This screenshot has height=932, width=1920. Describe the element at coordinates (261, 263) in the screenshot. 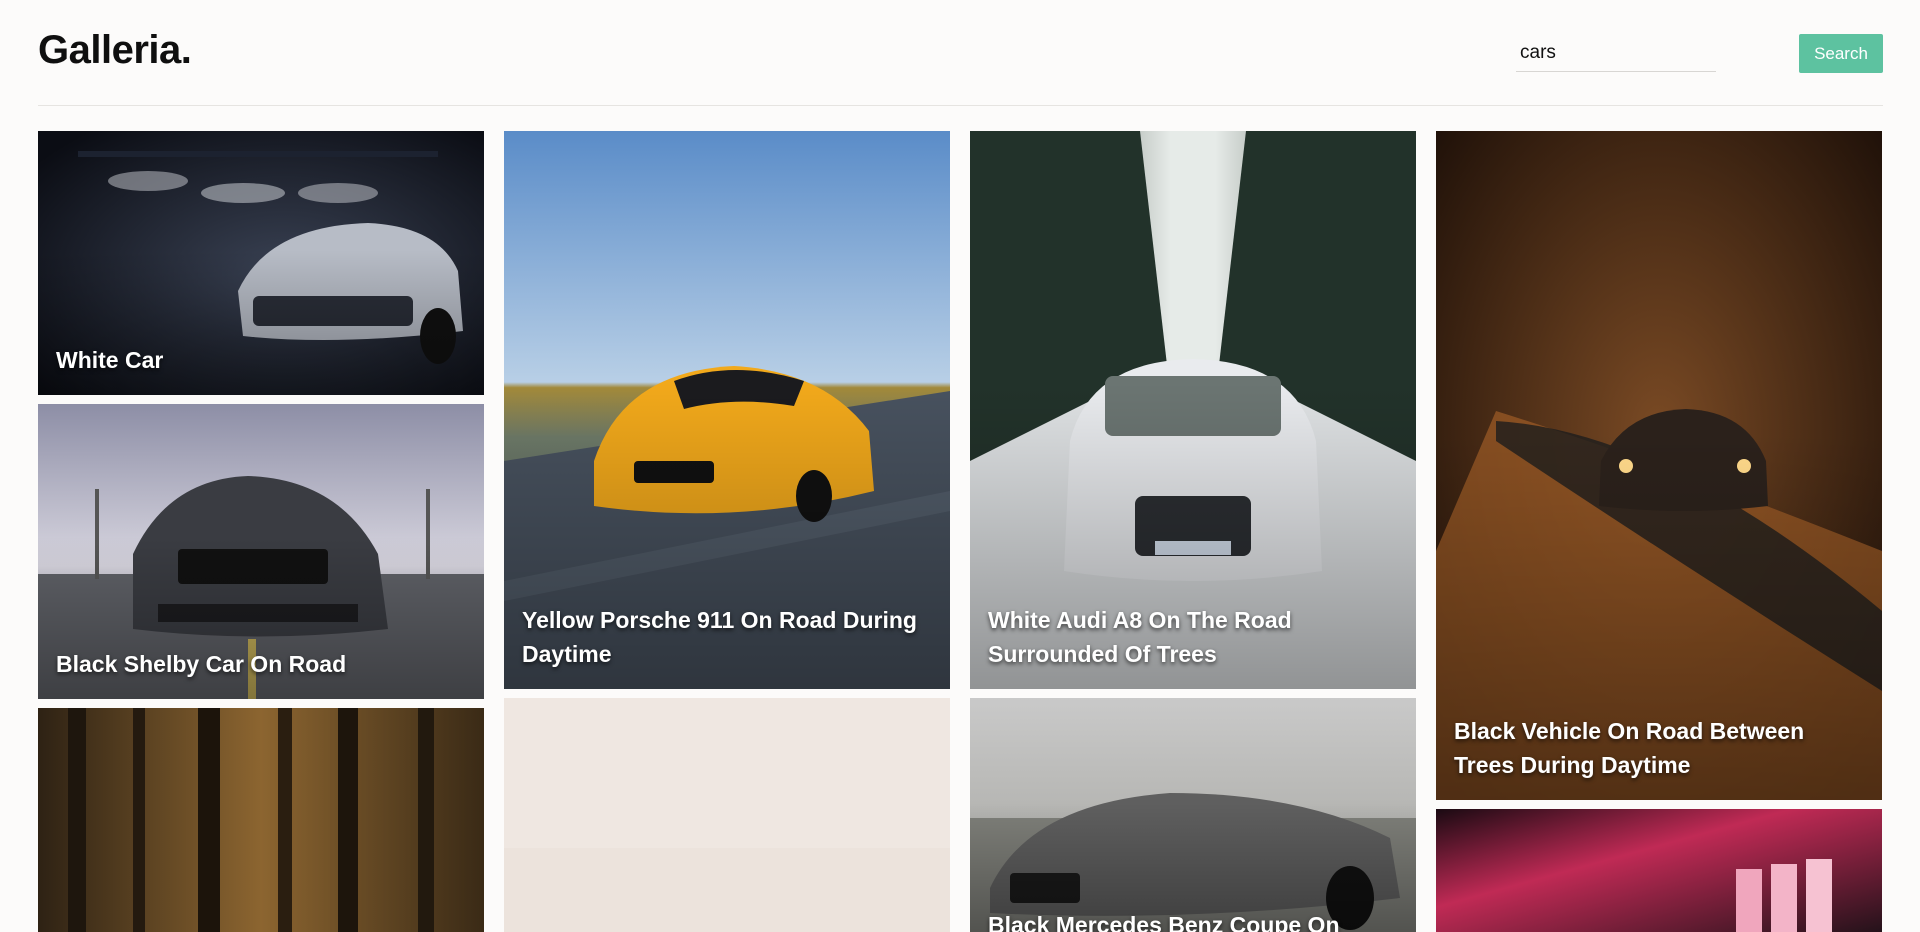

I see `gallery-card: White Car` at that location.